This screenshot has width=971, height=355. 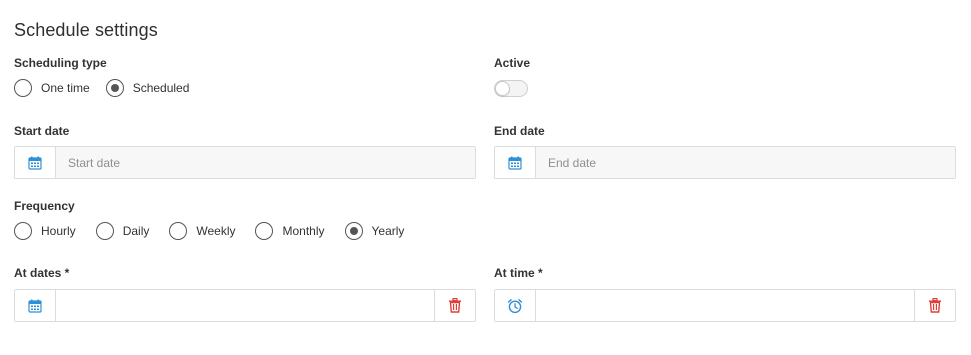 I want to click on at-dates-field, so click(x=245, y=305).